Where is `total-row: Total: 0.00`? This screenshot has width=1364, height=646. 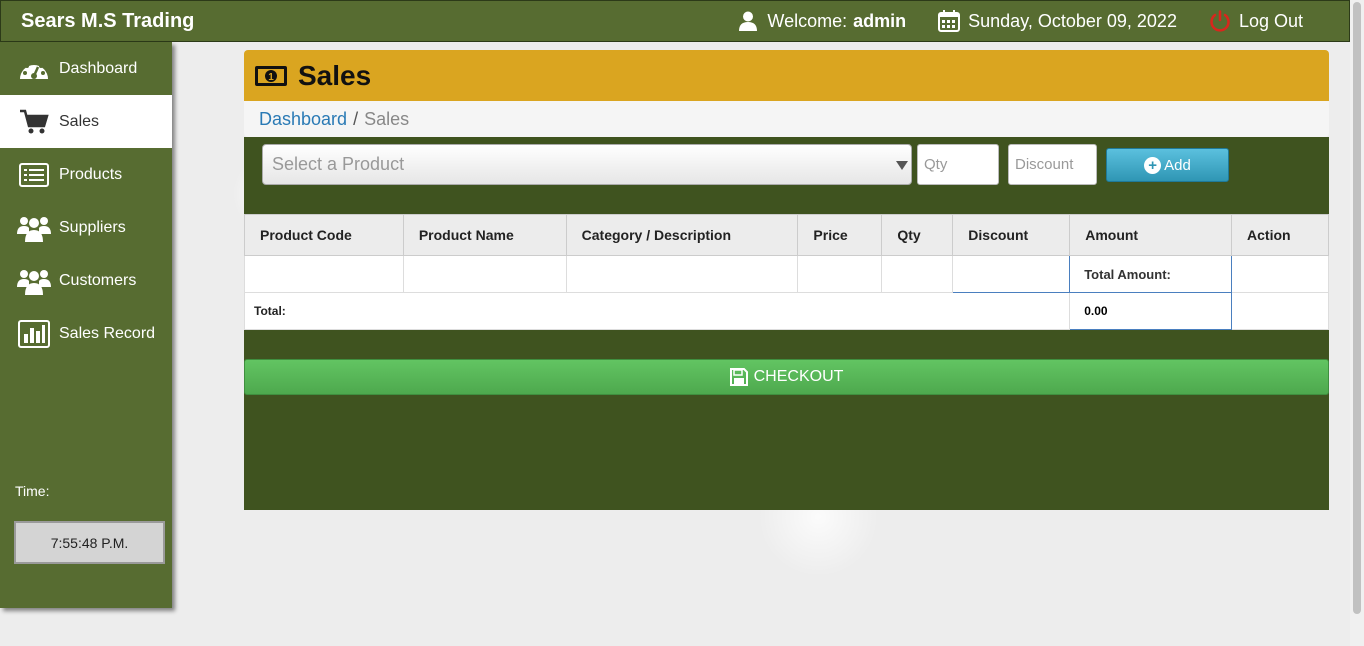
total-row: Total: 0.00 is located at coordinates (786, 311).